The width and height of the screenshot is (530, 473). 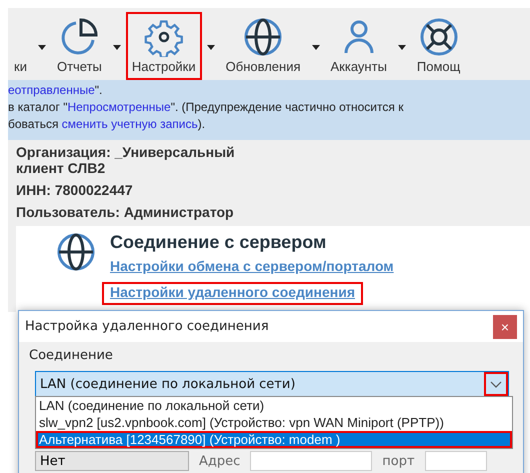 What do you see at coordinates (147, 326) in the screenshot?
I see `dialog-title: Настройка удаленного соединения` at bounding box center [147, 326].